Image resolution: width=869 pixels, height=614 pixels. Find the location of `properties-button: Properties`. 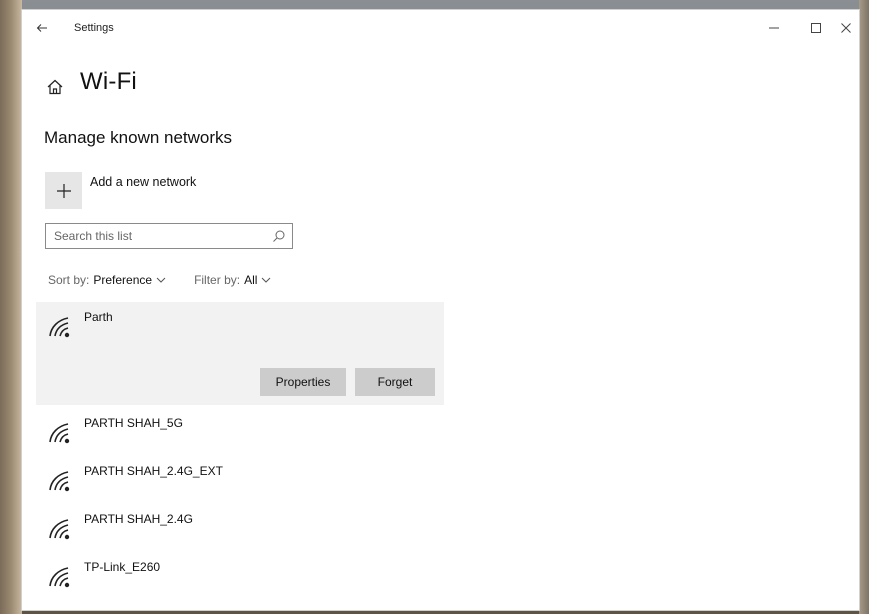

properties-button: Properties is located at coordinates (303, 382).